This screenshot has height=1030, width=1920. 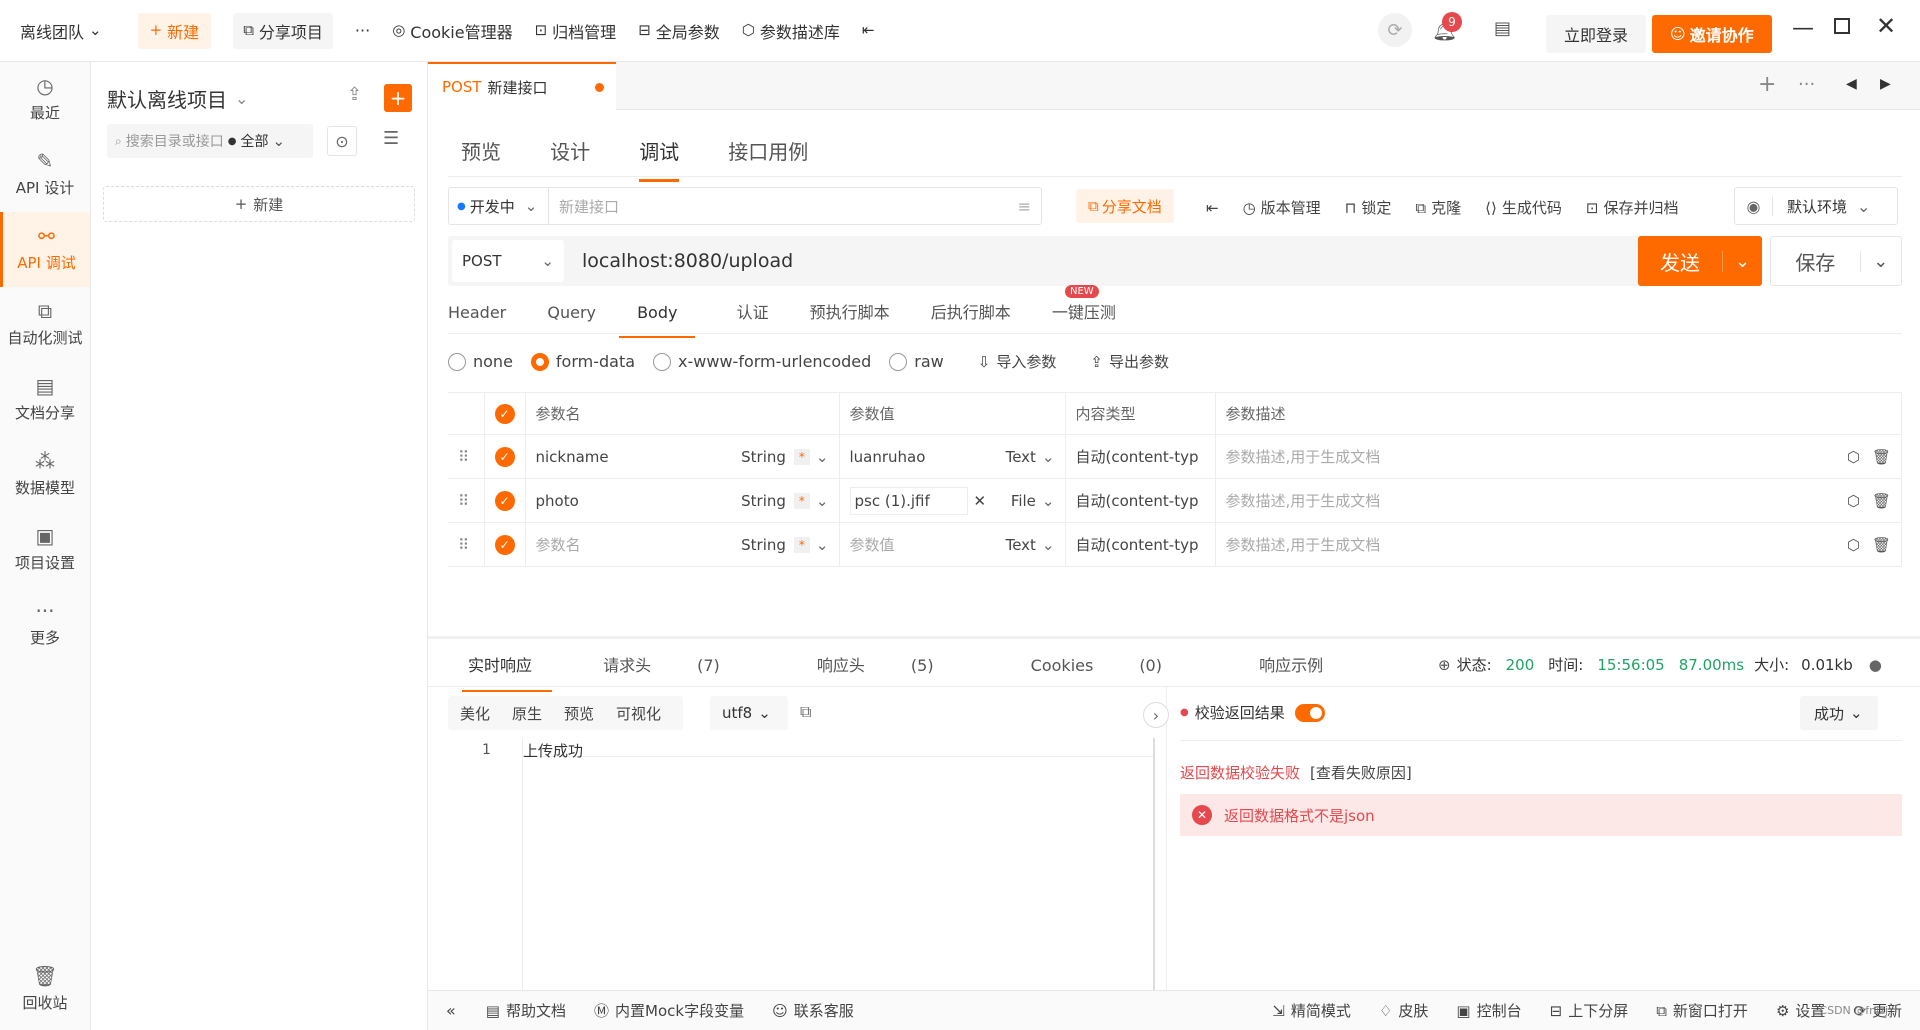 I want to click on env-select: ◉ 默认环境 ⌄, so click(x=1816, y=206).